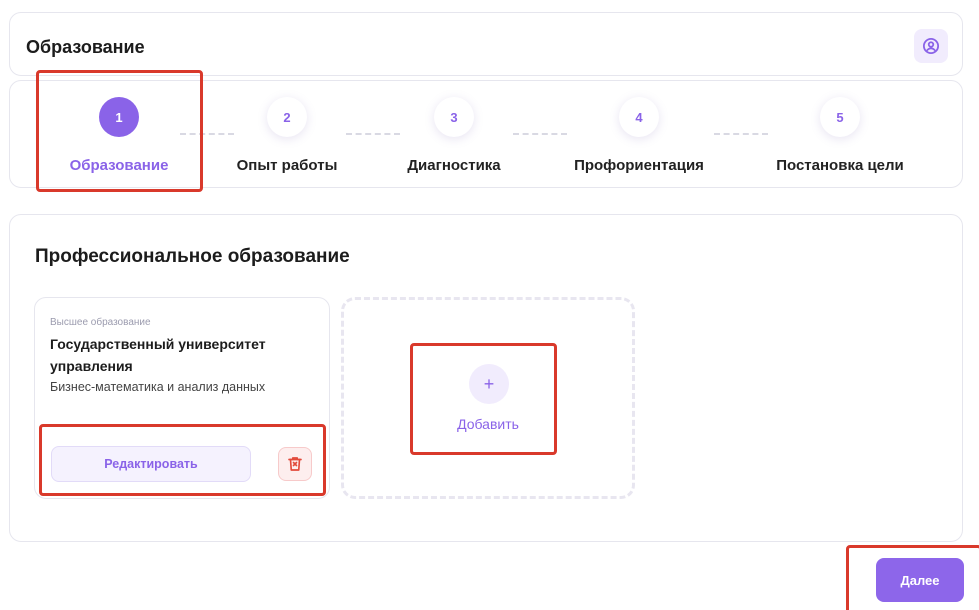  Describe the element at coordinates (192, 256) in the screenshot. I see `section-title: Профессиональное образование` at that location.